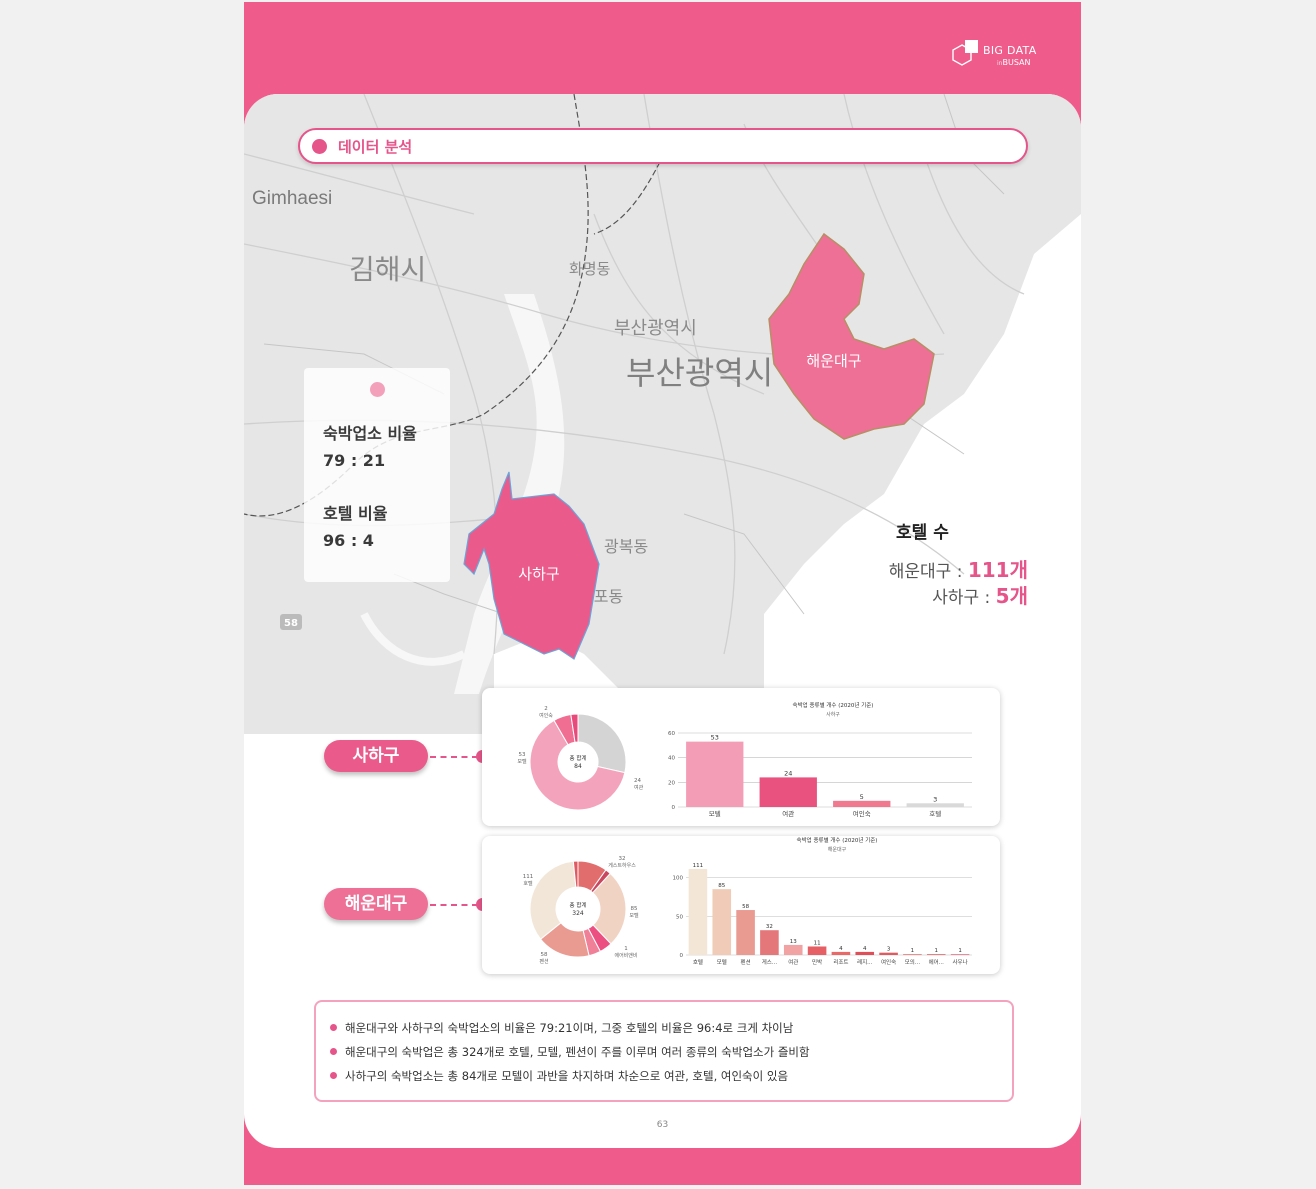 Image resolution: width=1316 pixels, height=1189 pixels. I want to click on hotel-count-title: 호텔 수, so click(922, 533).